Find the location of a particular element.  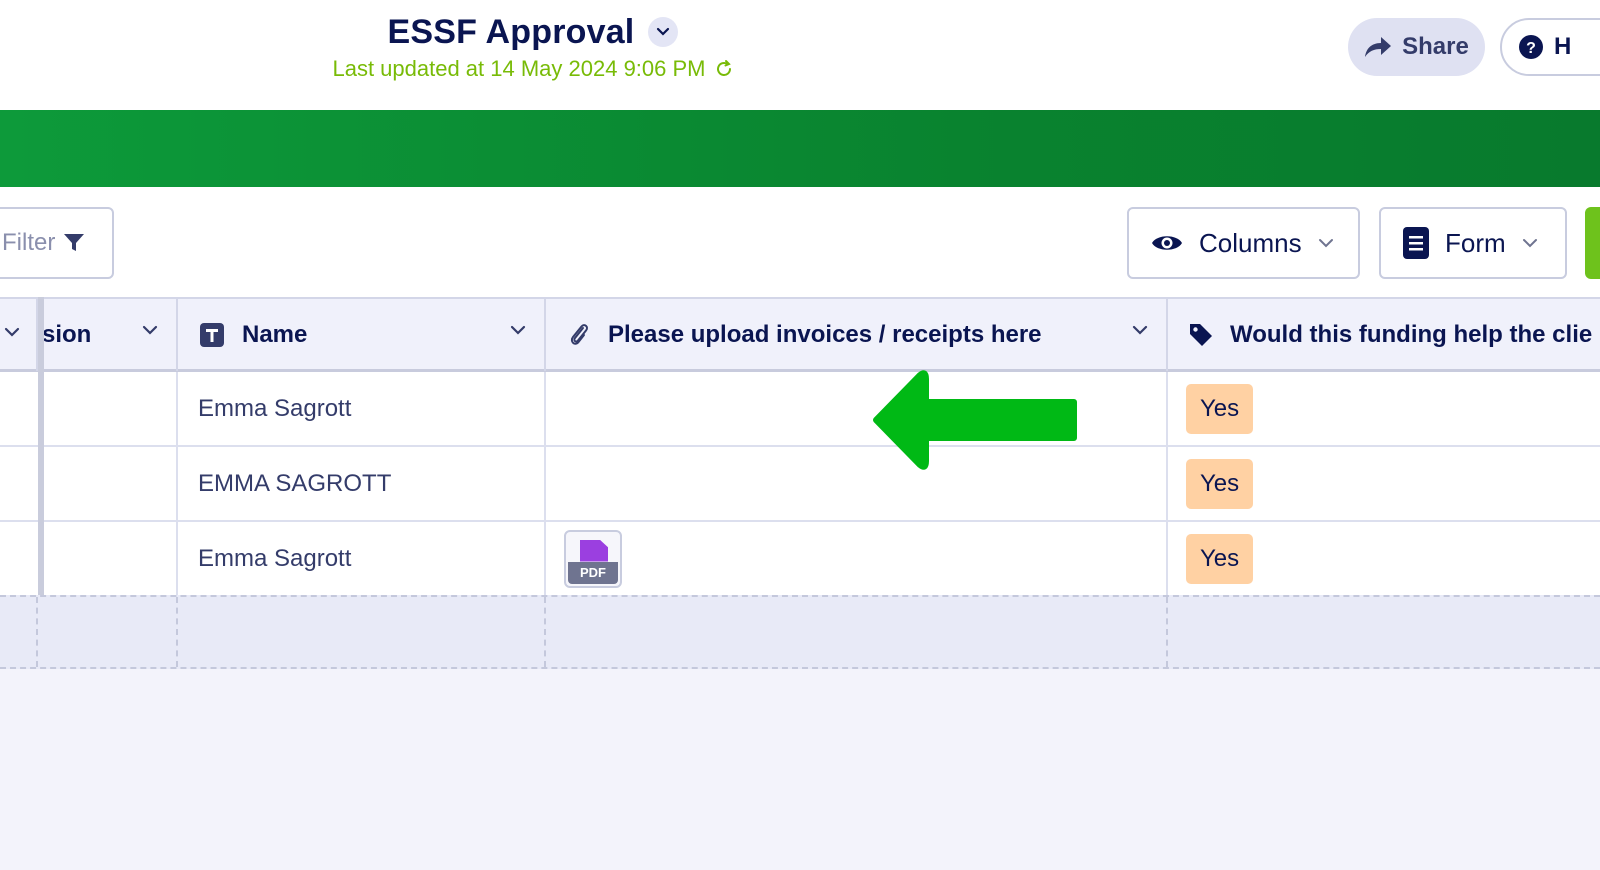

tag-icon is located at coordinates (1201, 335).